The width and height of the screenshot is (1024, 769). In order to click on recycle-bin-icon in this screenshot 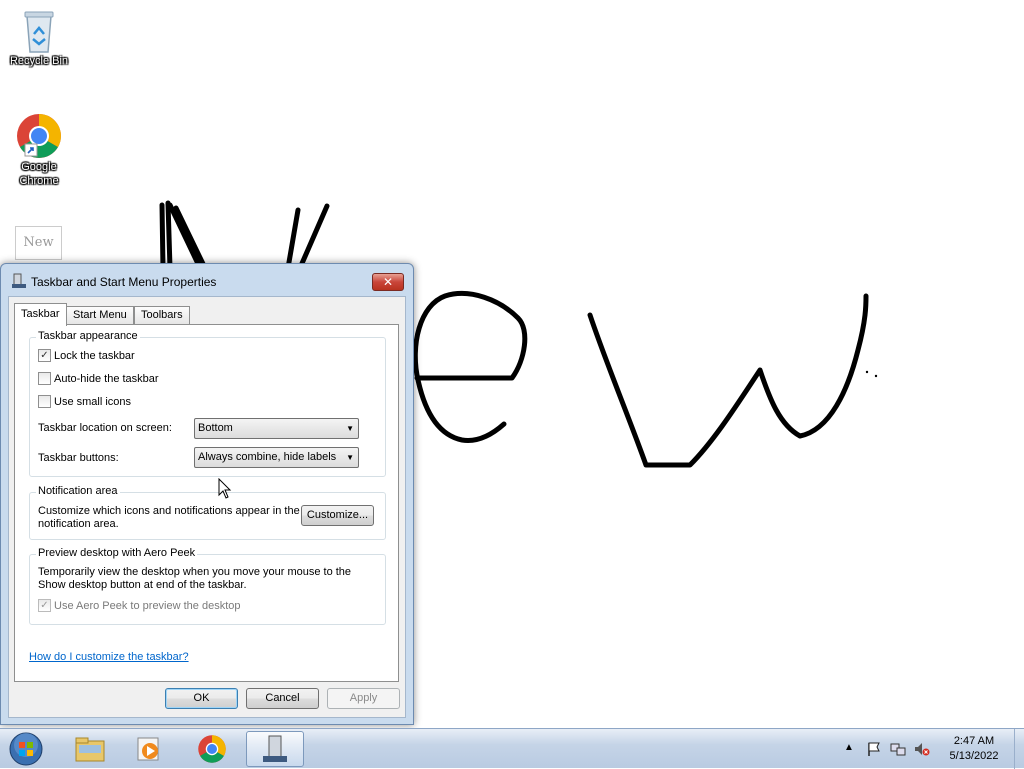, I will do `click(39, 32)`.